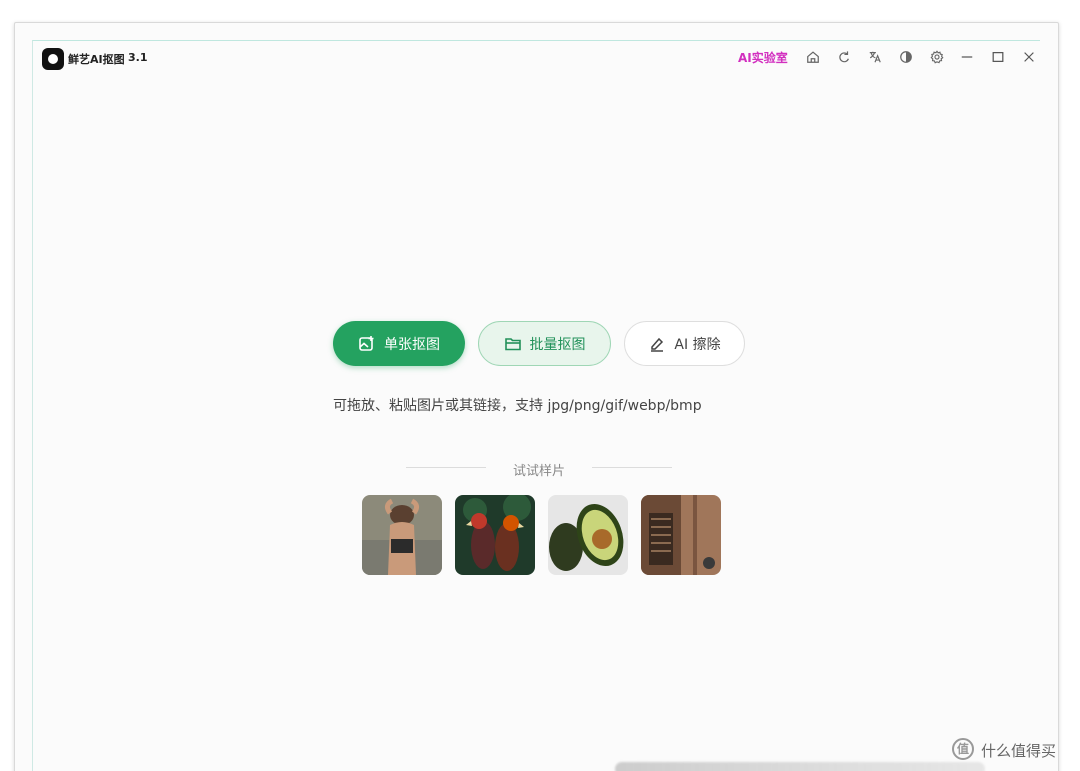 The height and width of the screenshot is (771, 1080). What do you see at coordinates (906, 57) in the screenshot?
I see `theme-icon` at bounding box center [906, 57].